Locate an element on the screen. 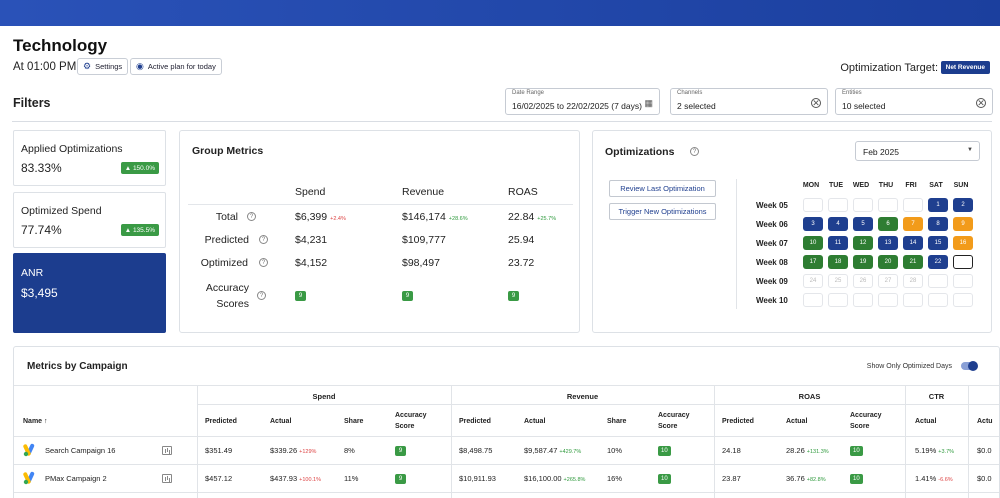 This screenshot has width=1000, height=498. revenue-actual-header: Actual is located at coordinates (535, 421).